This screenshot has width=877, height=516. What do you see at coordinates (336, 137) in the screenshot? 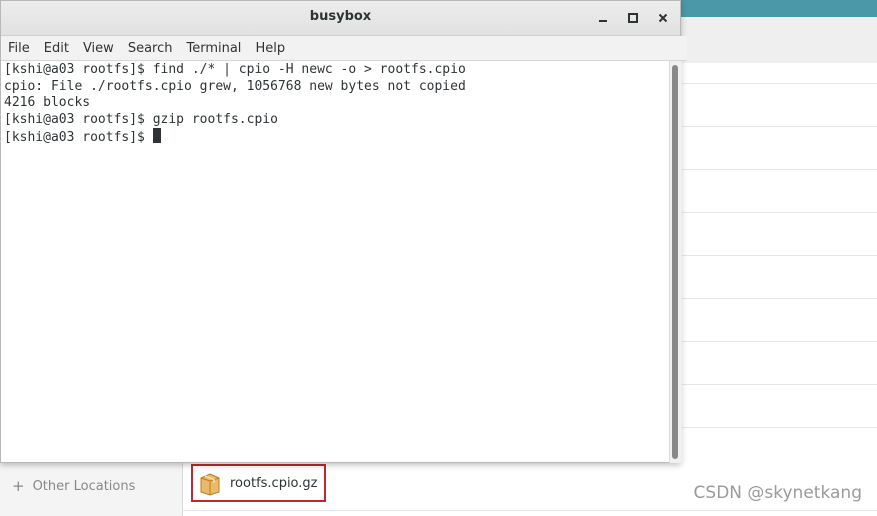
I see `terminal-prompt-line: [kshi@a03 rootfs]$` at bounding box center [336, 137].